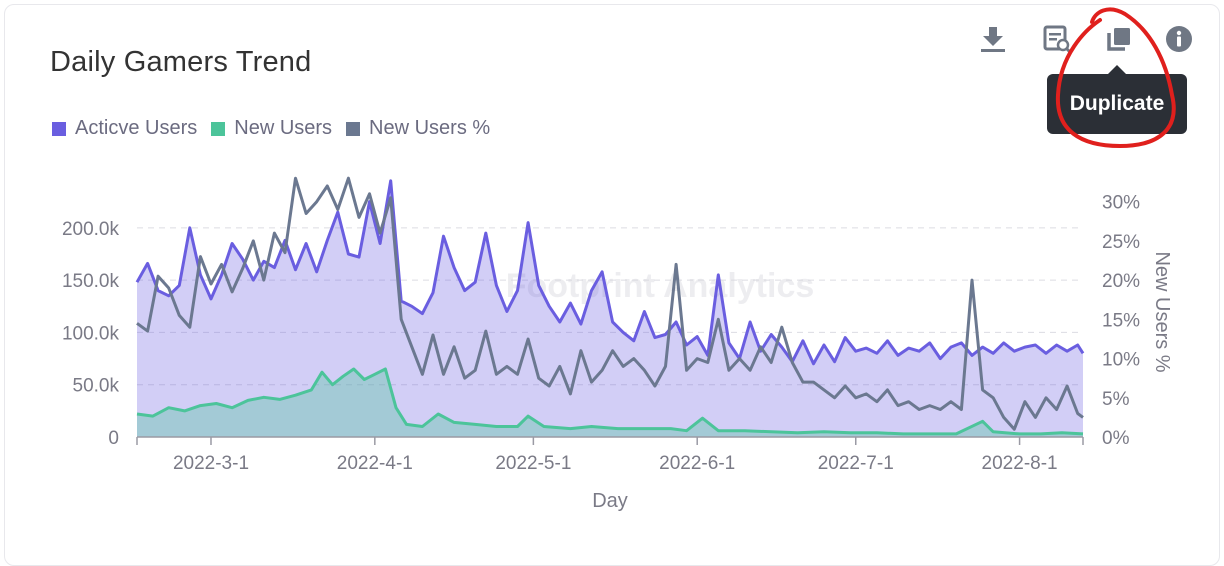 The height and width of the screenshot is (566, 1224). Describe the element at coordinates (91, 281) in the screenshot. I see `y-tick-label: 150.0k` at that location.